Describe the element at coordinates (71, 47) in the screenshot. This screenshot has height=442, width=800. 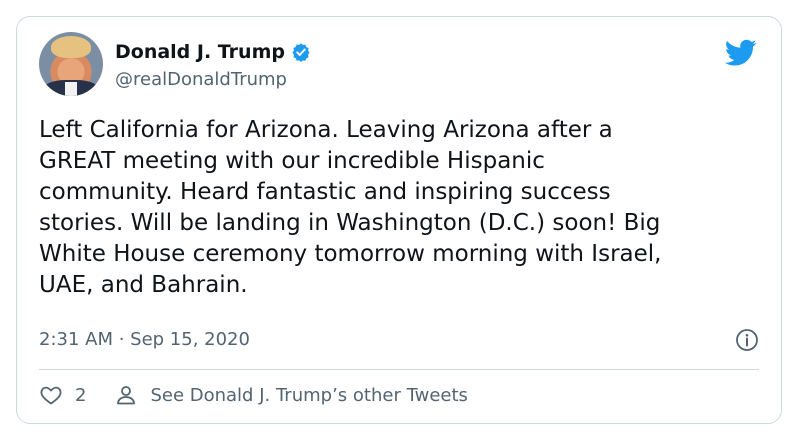
I see `avatar-hair` at that location.